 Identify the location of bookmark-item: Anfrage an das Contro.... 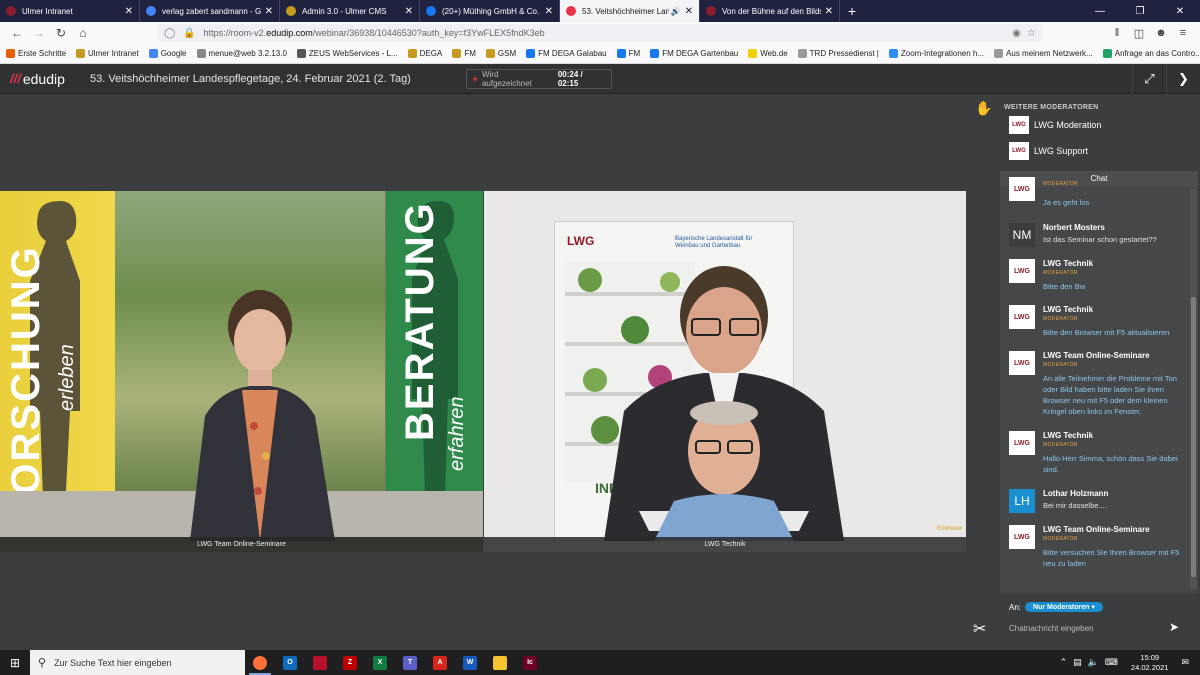
(1151, 53).